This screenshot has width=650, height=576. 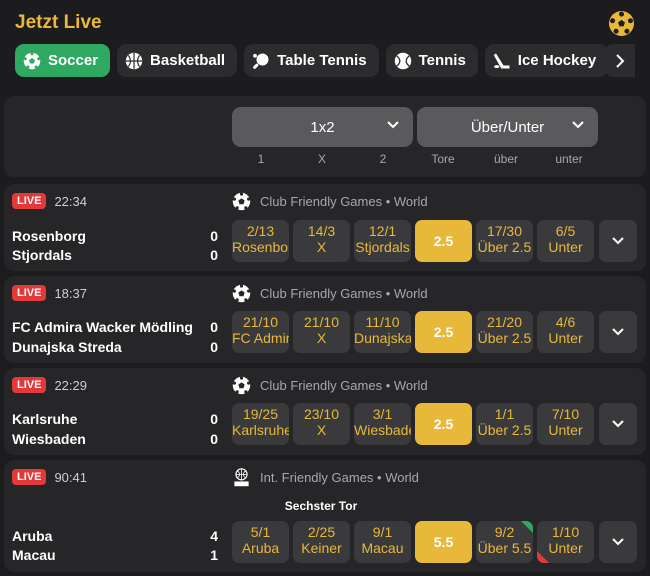 What do you see at coordinates (49, 293) in the screenshot?
I see `match-status: LIVE 18:37` at bounding box center [49, 293].